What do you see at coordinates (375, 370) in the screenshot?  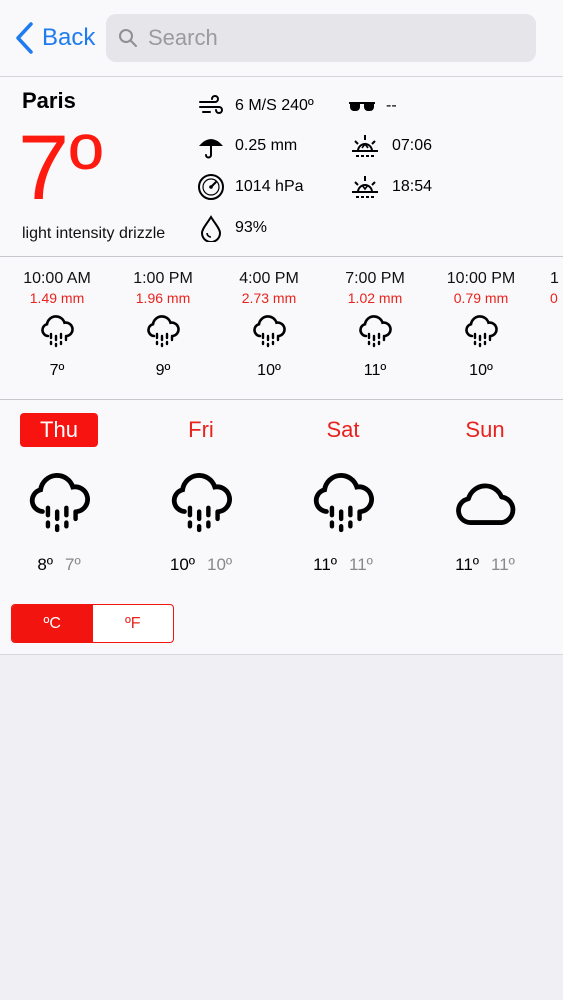 I see `hour-temperature: 11º` at bounding box center [375, 370].